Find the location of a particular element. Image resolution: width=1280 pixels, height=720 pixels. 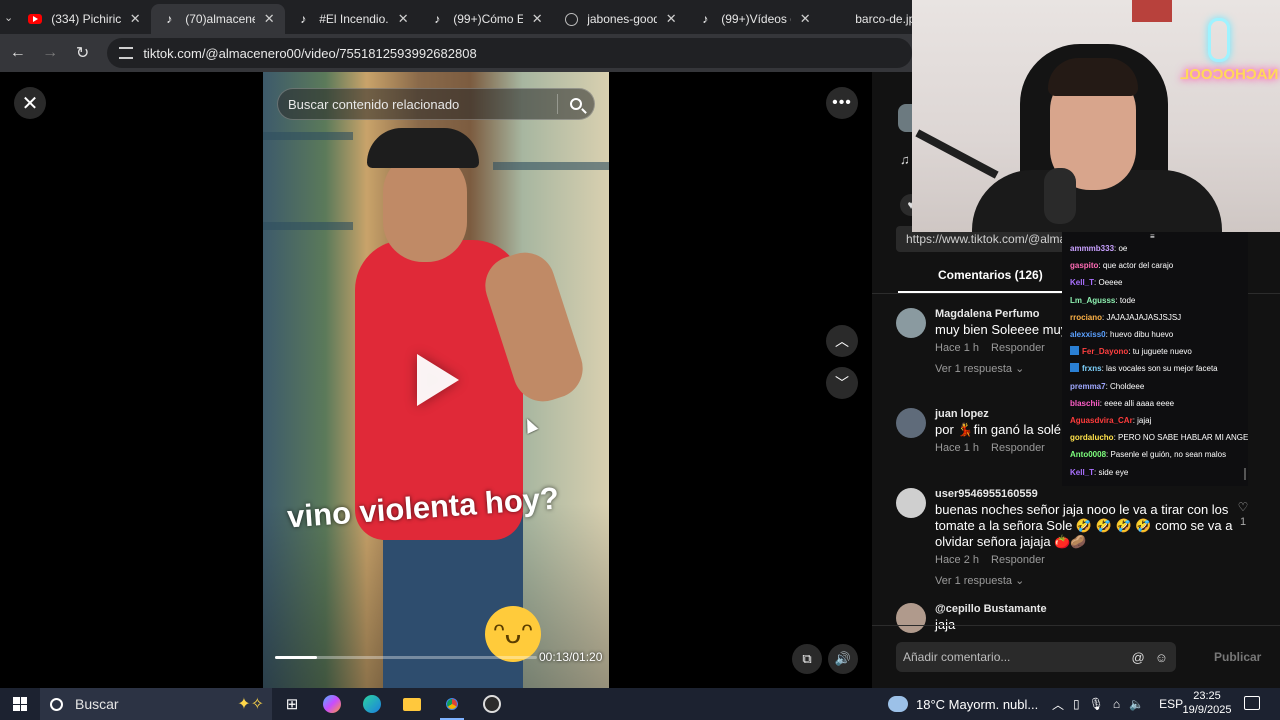

browser-tab: jabones-good-c ✕ is located at coordinates (620, 19).